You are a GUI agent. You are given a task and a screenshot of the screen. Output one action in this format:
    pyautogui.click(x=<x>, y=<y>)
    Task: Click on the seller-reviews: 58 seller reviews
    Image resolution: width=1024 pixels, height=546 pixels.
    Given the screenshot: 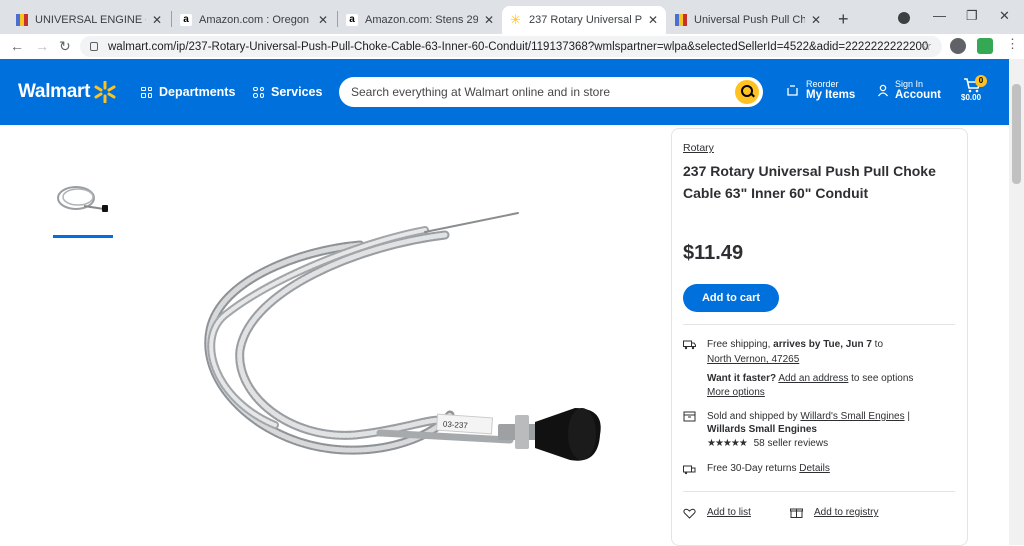 What is the action you would take?
    pyautogui.click(x=791, y=443)
    